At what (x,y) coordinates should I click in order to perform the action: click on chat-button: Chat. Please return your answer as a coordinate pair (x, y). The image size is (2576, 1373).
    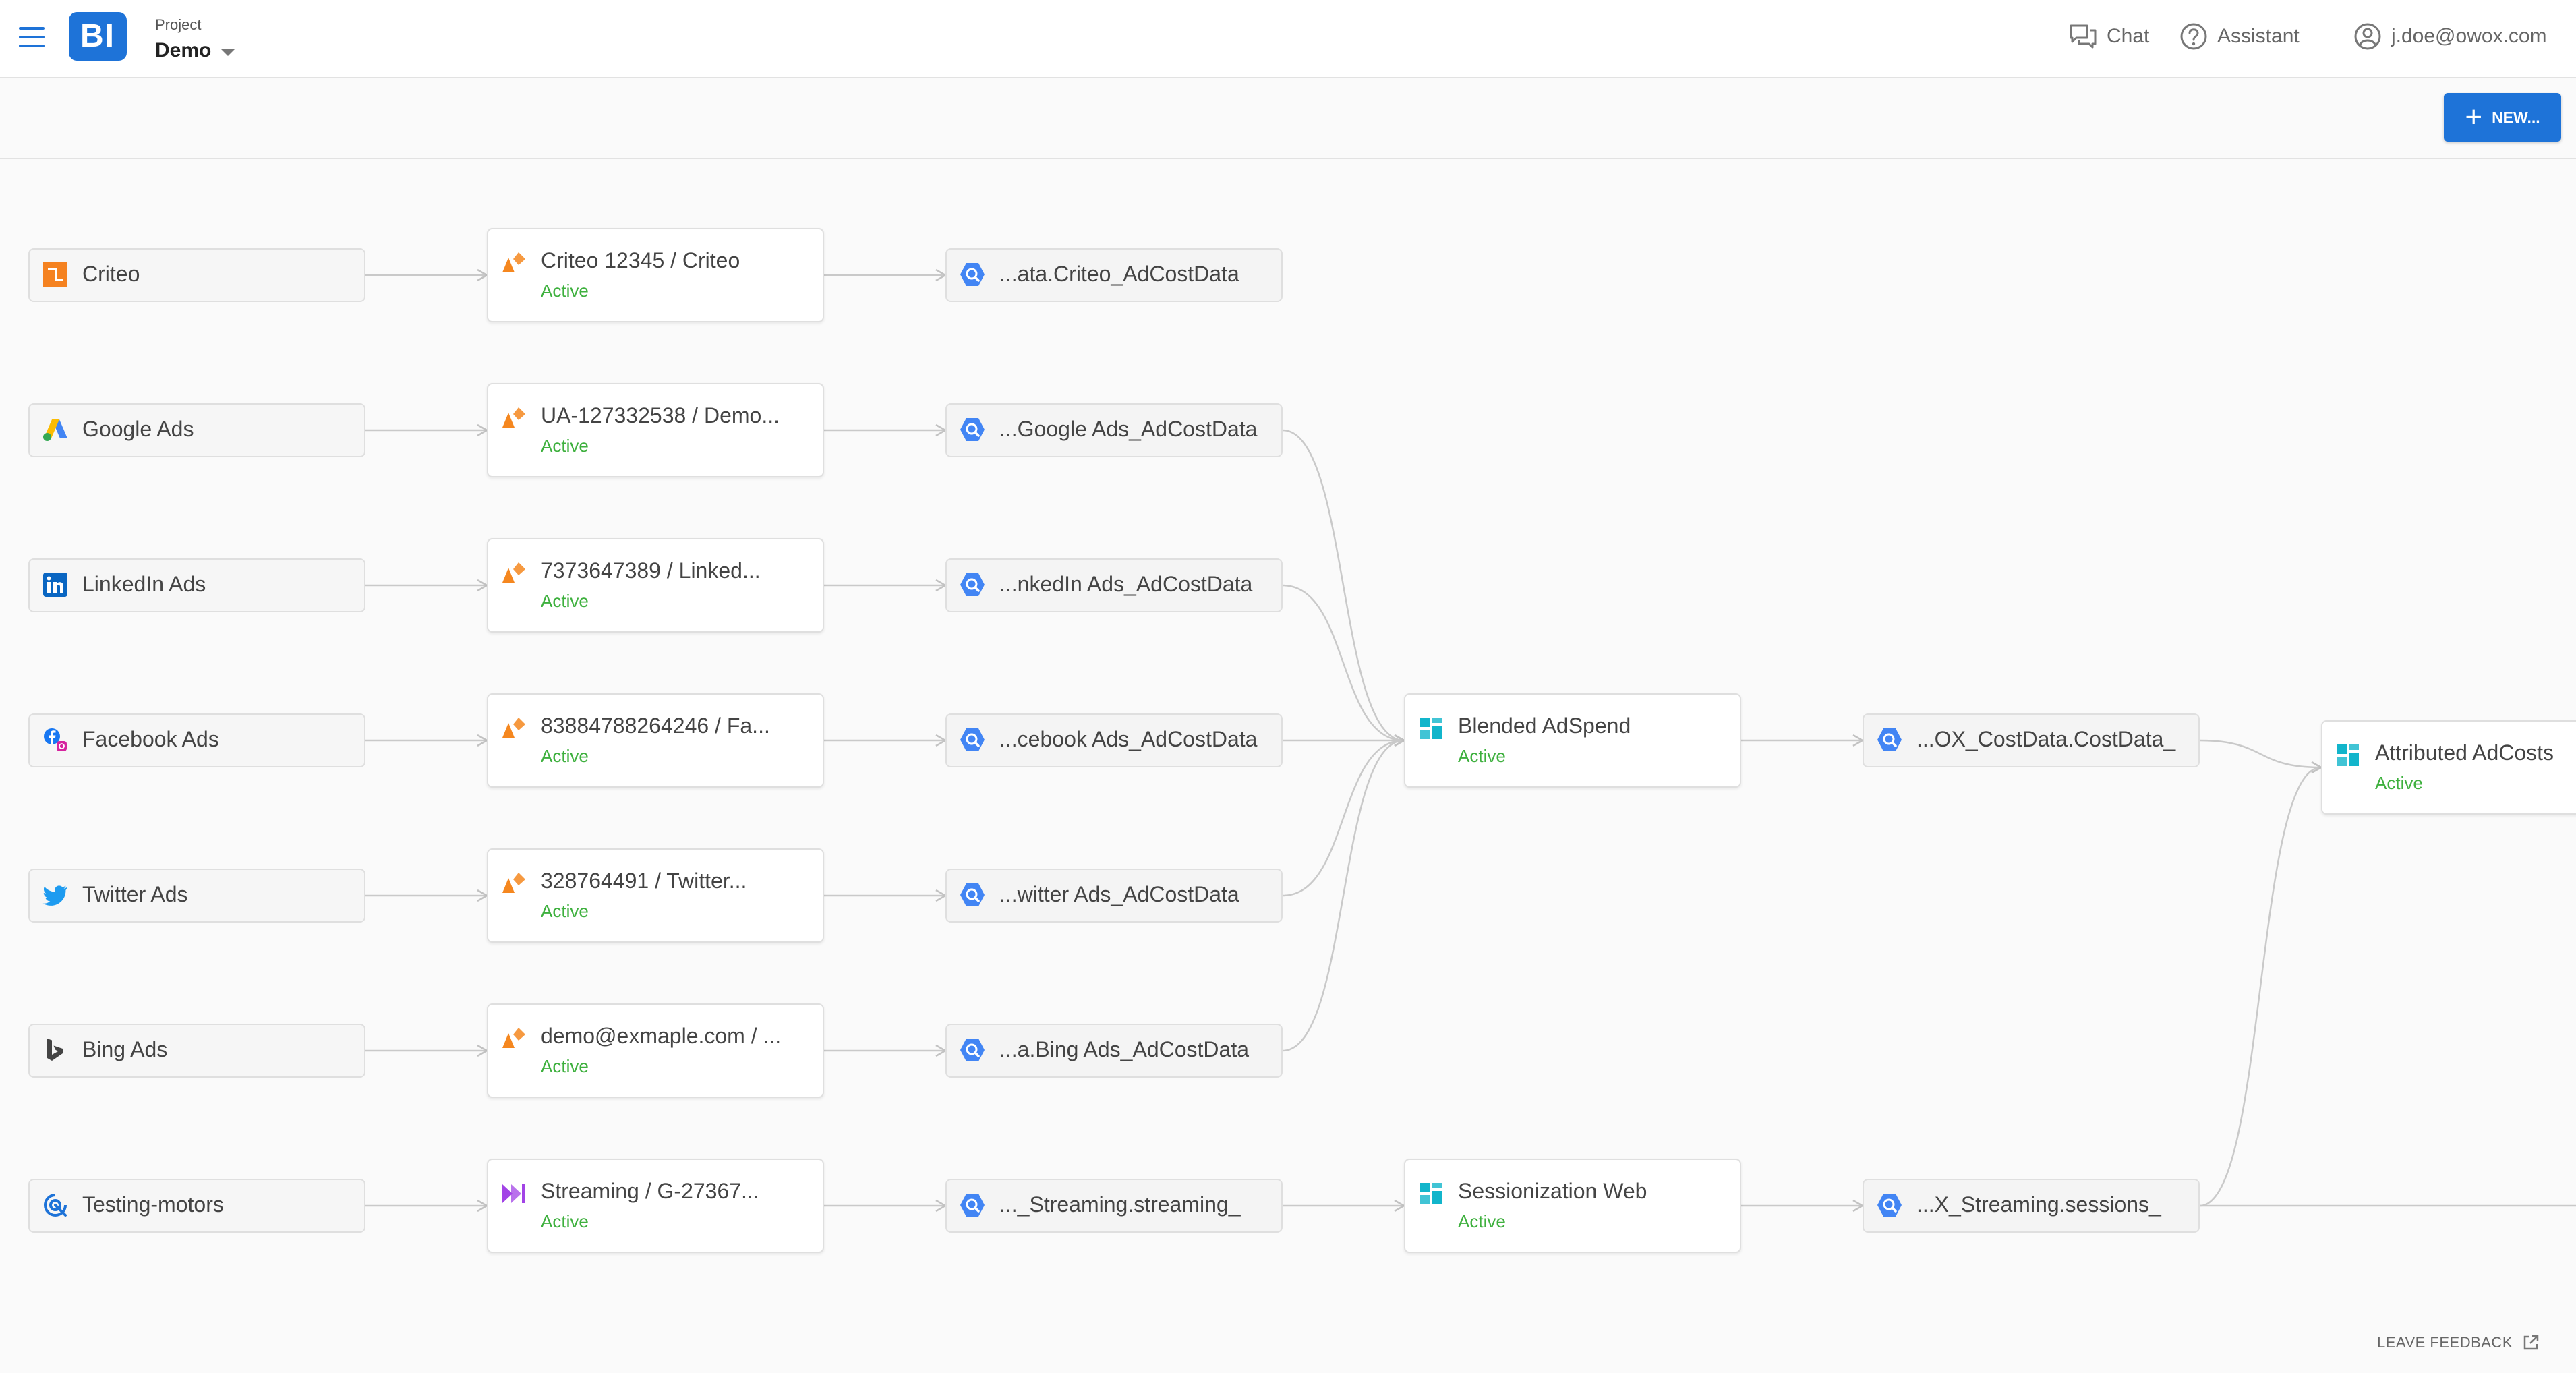
    Looking at the image, I should click on (2109, 37).